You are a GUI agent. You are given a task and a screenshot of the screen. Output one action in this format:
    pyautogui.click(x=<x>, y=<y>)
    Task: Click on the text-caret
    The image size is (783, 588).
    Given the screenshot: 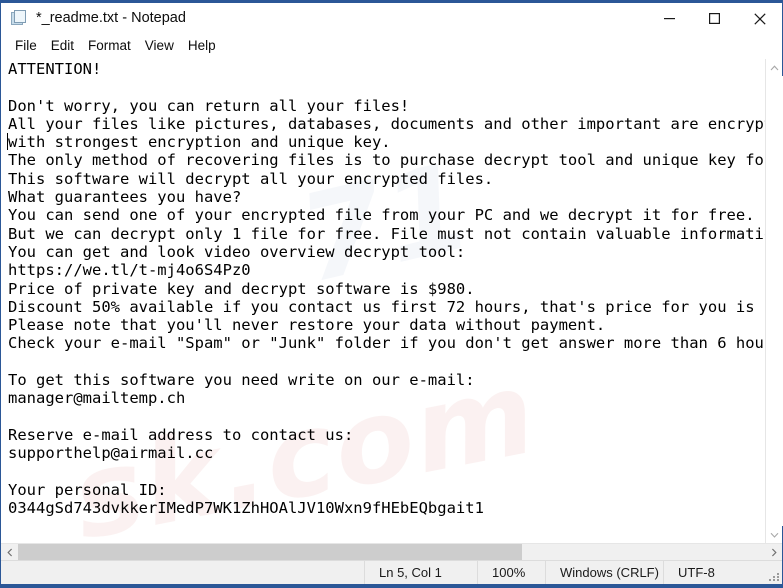 What is the action you would take?
    pyautogui.click(x=7, y=141)
    